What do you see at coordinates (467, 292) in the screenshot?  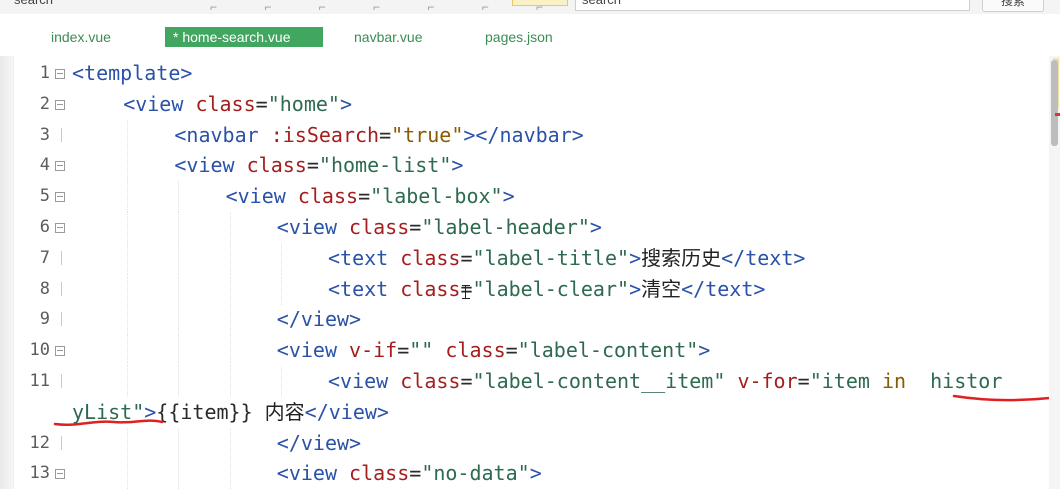 I see `text-cursor-icon` at bounding box center [467, 292].